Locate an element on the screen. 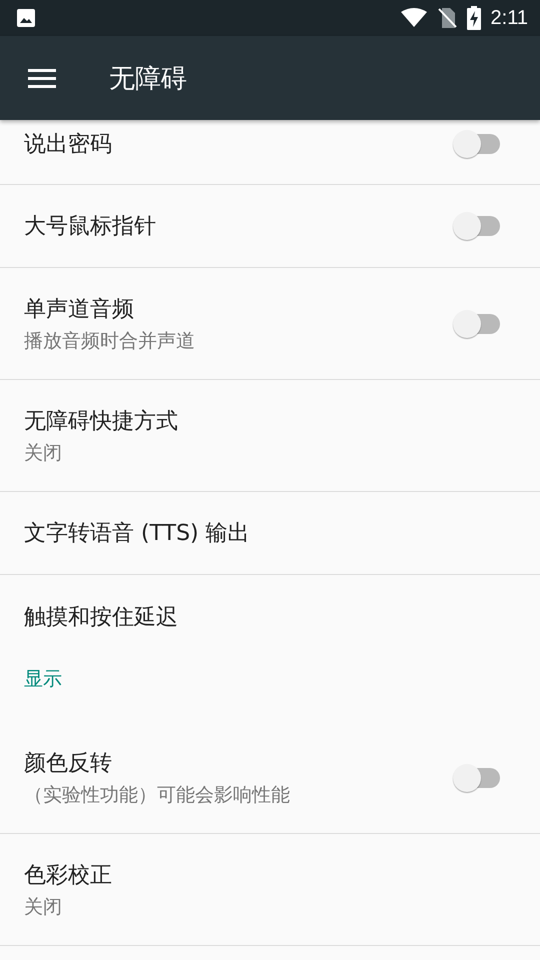  setting-title: 无障碍快捷方式 is located at coordinates (101, 422).